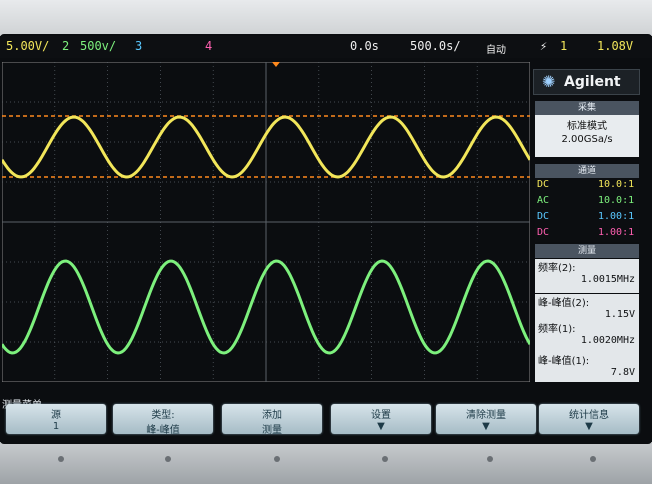 The height and width of the screenshot is (484, 652). I want to click on ch2-scale: 500v/, so click(98, 46).